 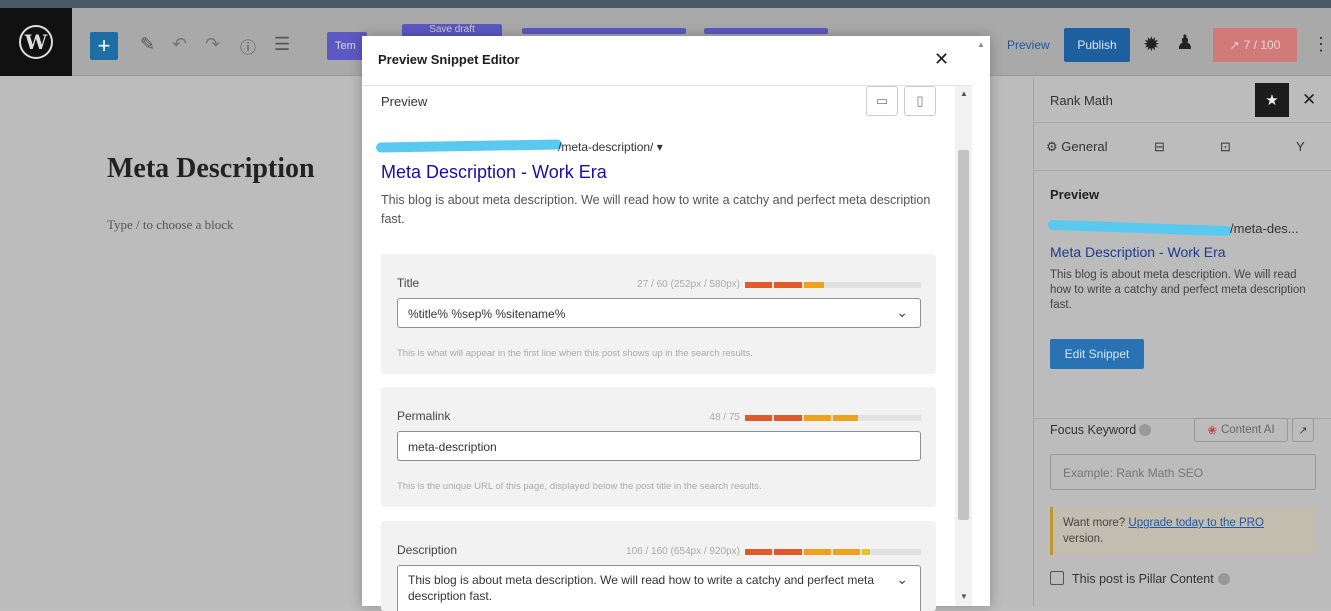 What do you see at coordinates (1075, 194) in the screenshot?
I see `sidebar-preview-heading: Preview` at bounding box center [1075, 194].